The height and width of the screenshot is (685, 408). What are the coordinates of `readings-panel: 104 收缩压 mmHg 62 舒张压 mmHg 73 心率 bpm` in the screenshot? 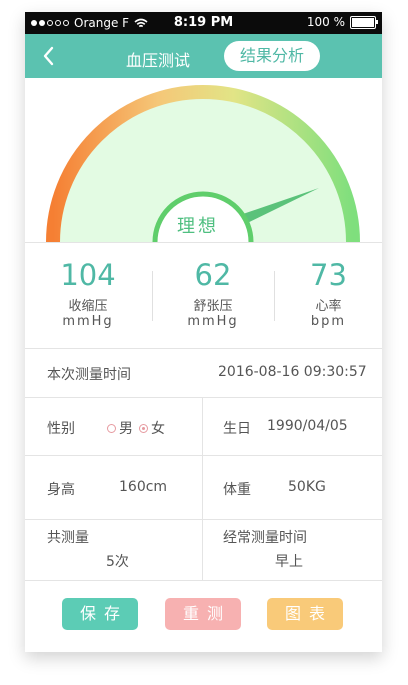 It's located at (203, 295).